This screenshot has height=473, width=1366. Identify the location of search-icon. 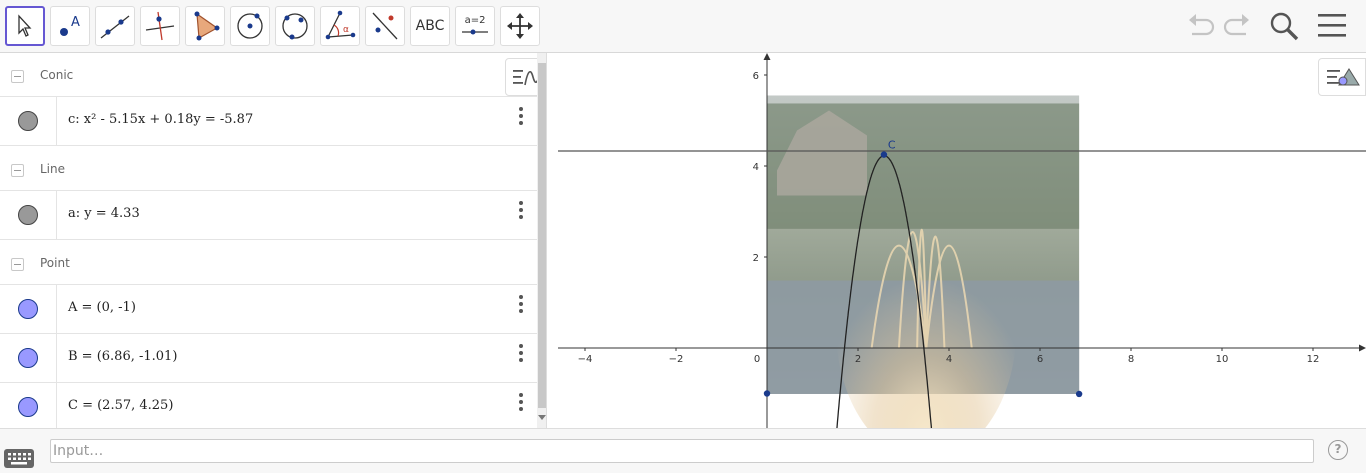
(1284, 26).